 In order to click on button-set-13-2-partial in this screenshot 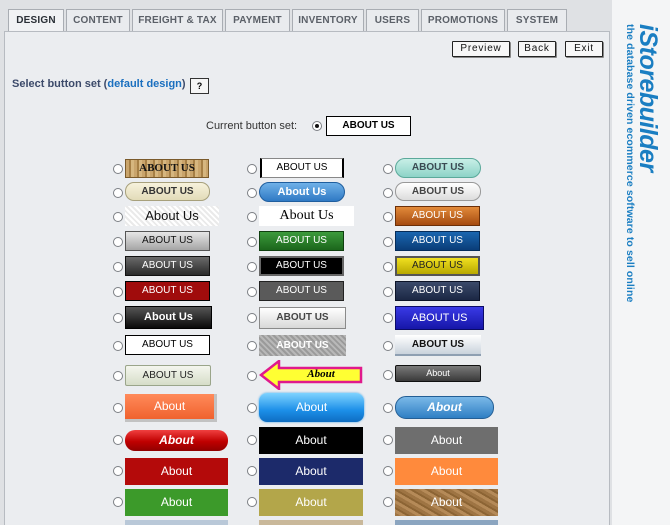, I will do `click(446, 522)`.